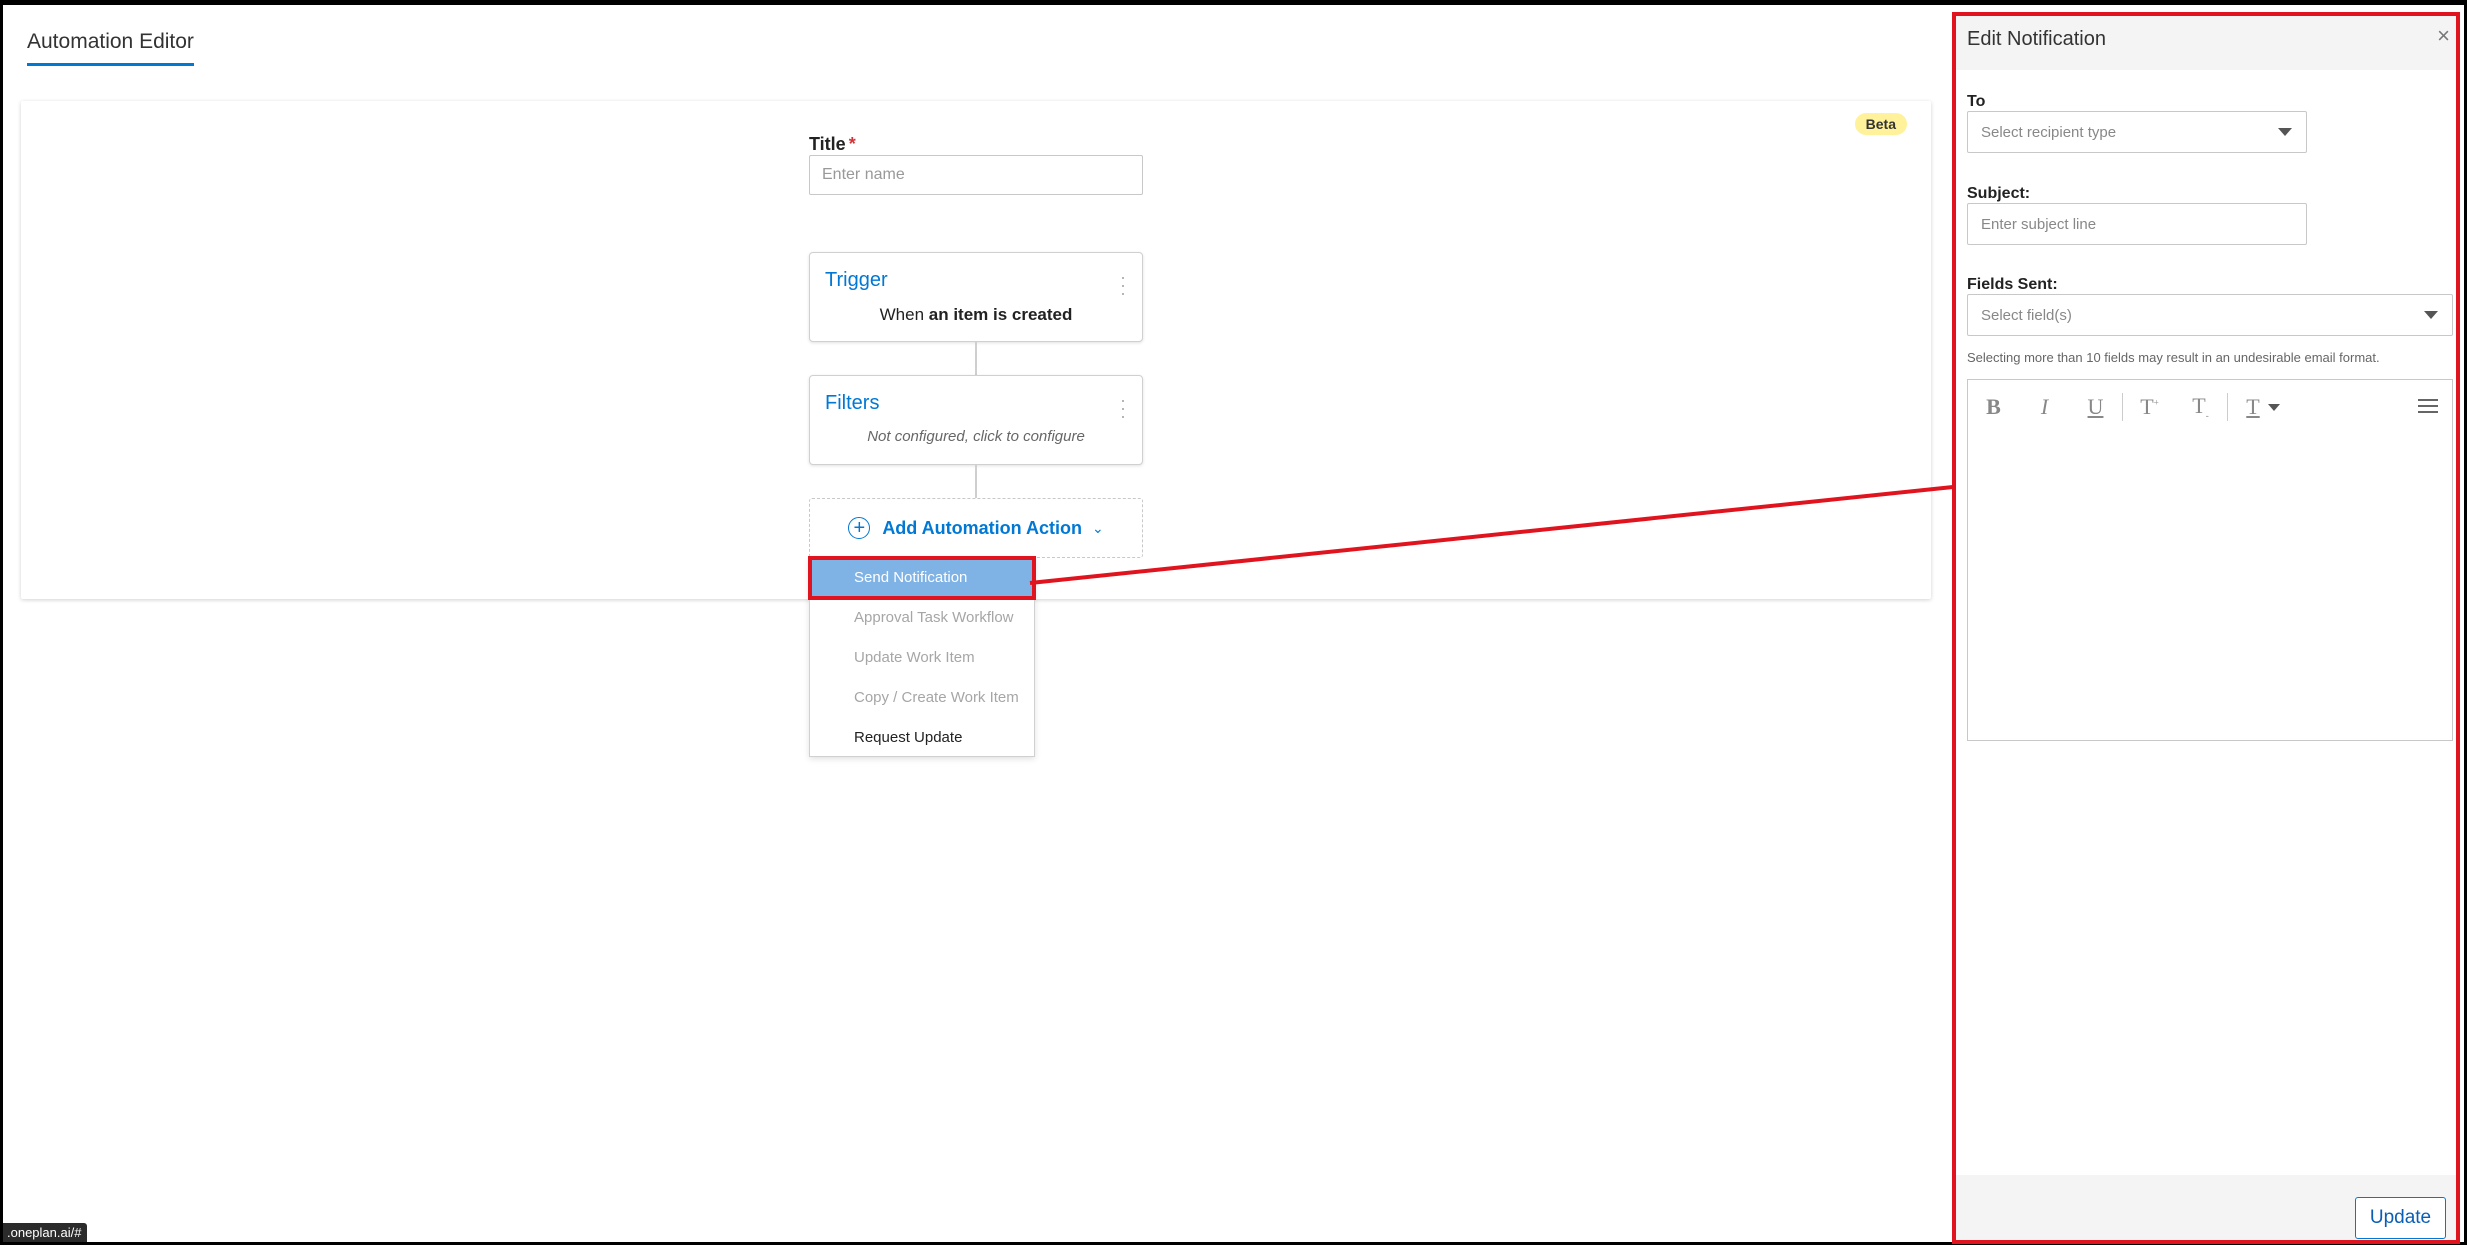 This screenshot has height=1250, width=2467. I want to click on tab-automation-editor: Automation Editor, so click(110, 48).